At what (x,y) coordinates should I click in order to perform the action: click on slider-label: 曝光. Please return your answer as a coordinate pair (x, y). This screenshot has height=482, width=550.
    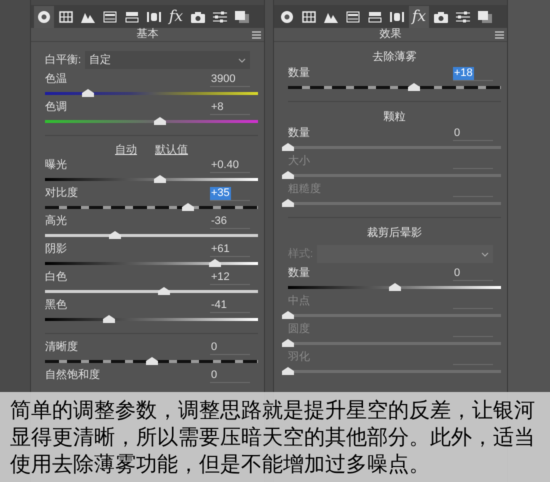
    Looking at the image, I should click on (56, 166).